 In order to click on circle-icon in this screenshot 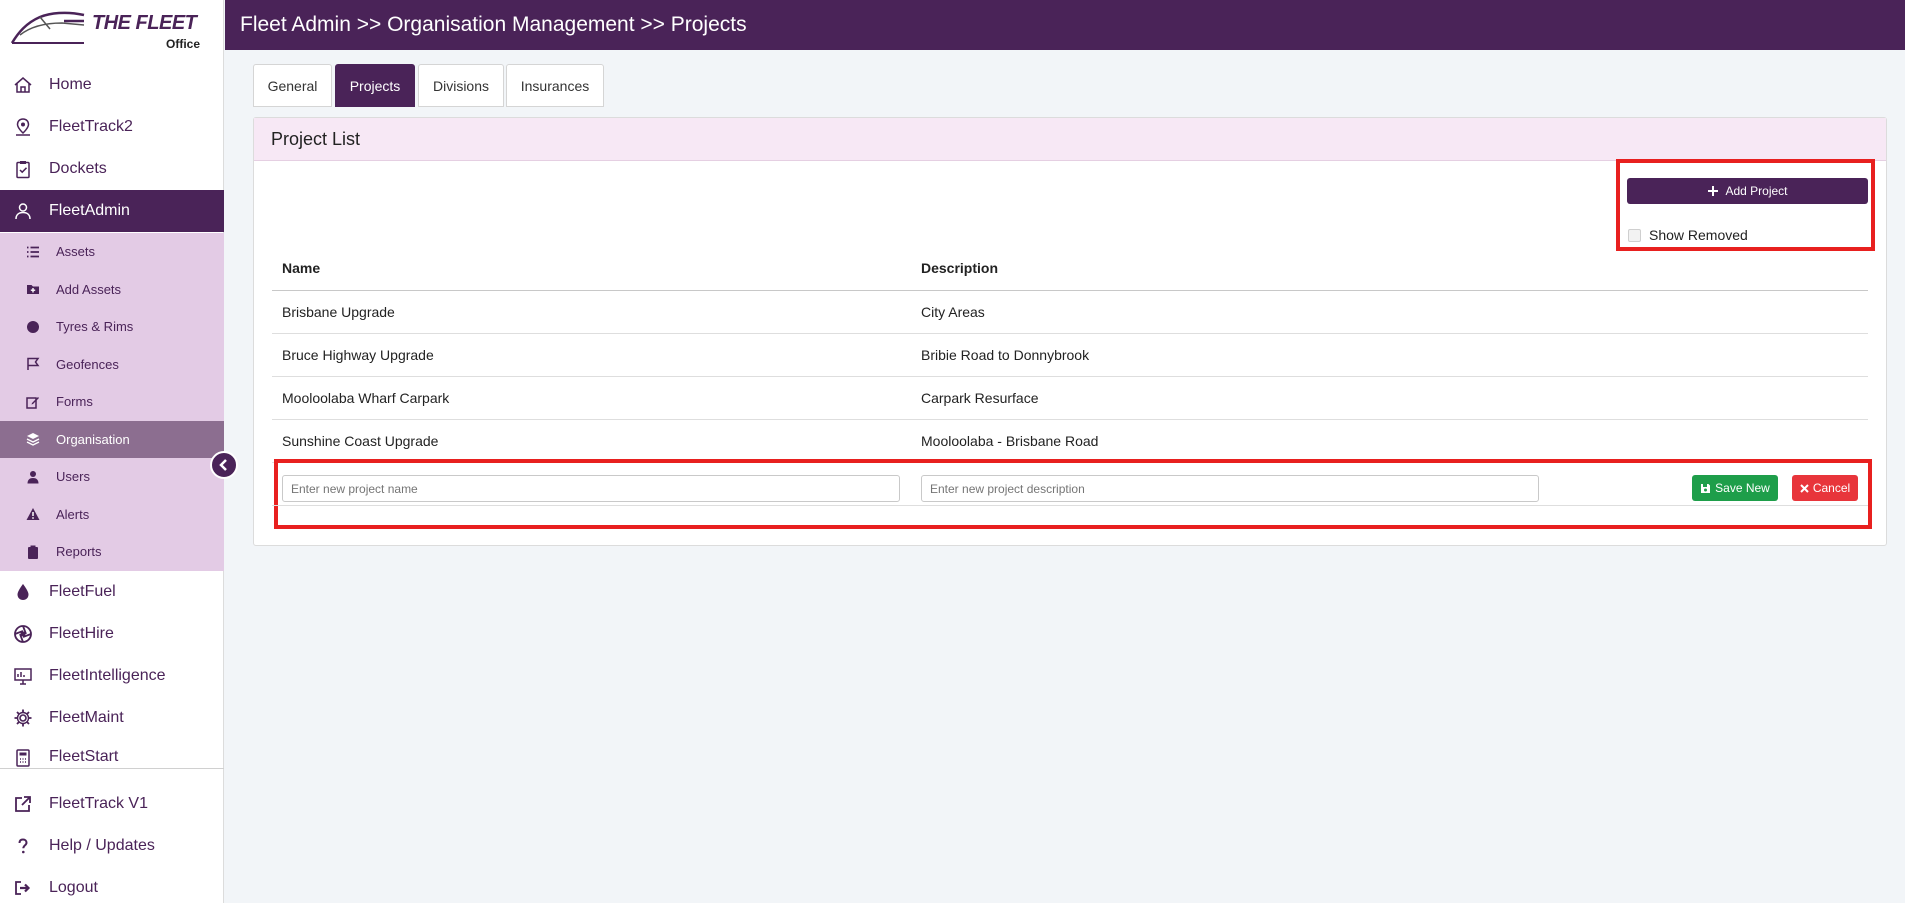, I will do `click(33, 327)`.